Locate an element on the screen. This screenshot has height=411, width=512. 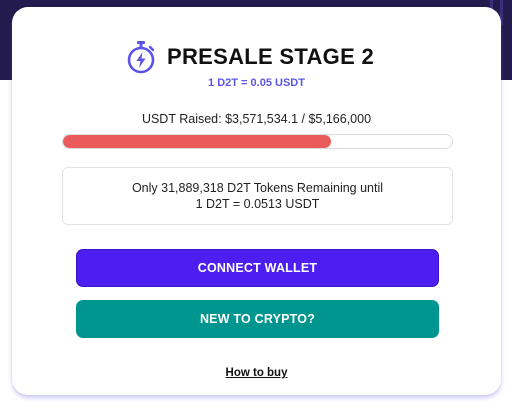
token-rate: 1 D2T = 0.05 USDT is located at coordinates (256, 83).